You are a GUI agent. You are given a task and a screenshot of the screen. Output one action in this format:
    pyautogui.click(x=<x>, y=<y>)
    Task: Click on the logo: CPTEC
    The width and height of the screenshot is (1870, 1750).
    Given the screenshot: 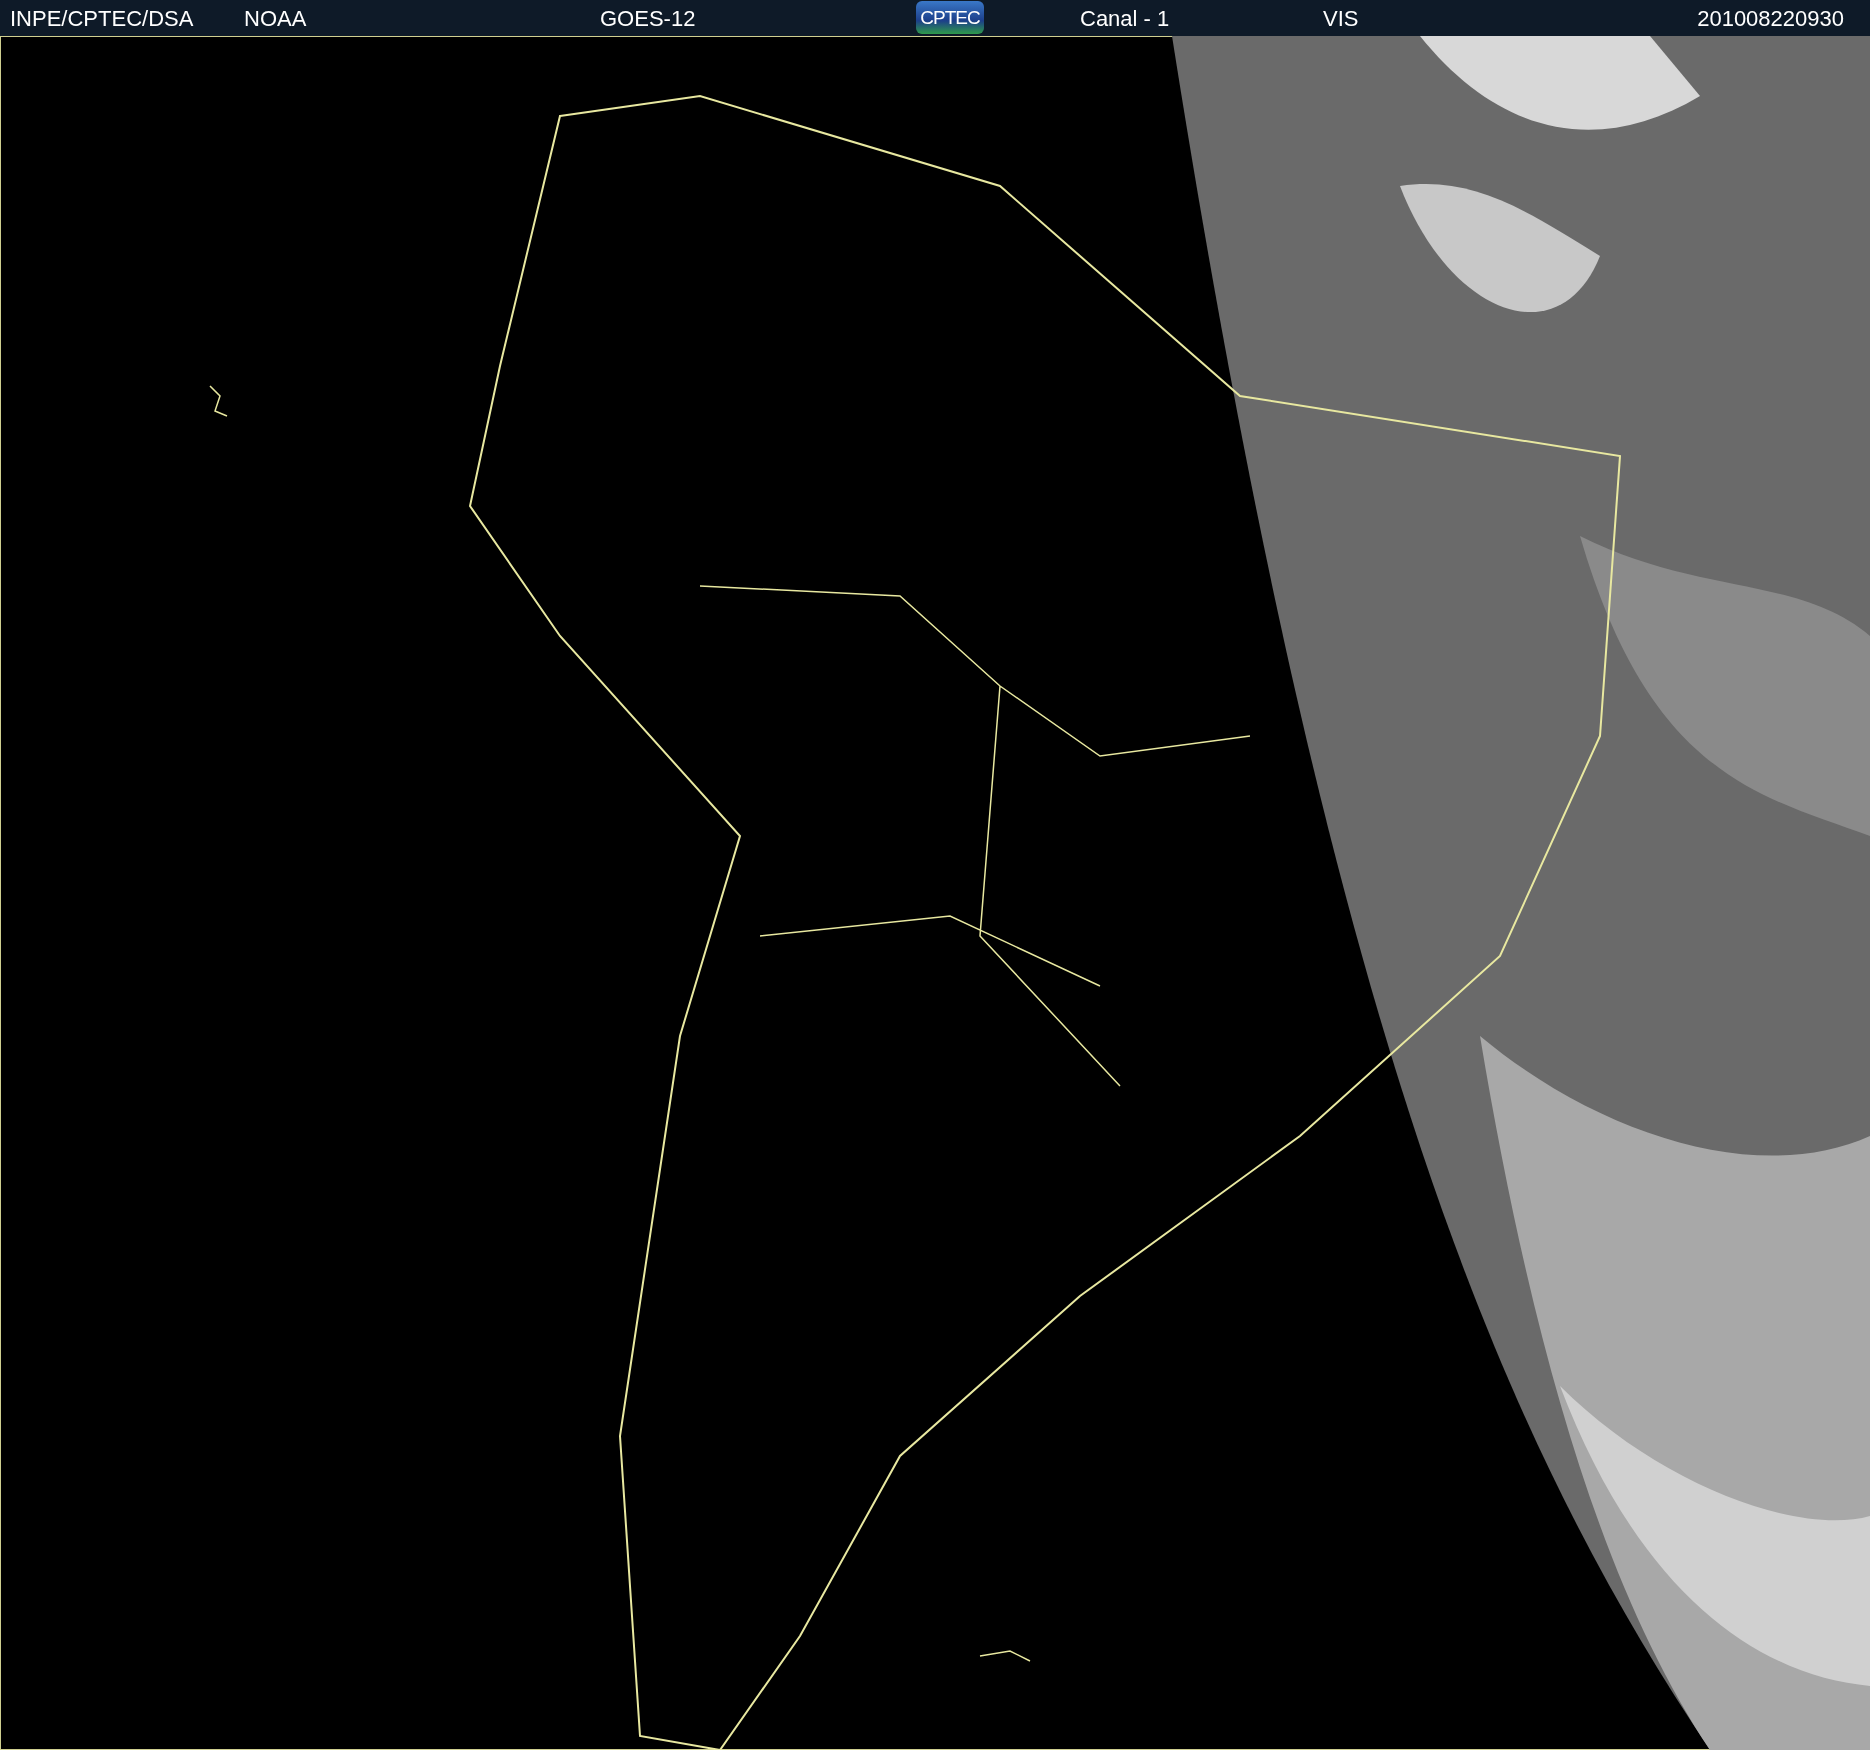 What is the action you would take?
    pyautogui.click(x=950, y=17)
    